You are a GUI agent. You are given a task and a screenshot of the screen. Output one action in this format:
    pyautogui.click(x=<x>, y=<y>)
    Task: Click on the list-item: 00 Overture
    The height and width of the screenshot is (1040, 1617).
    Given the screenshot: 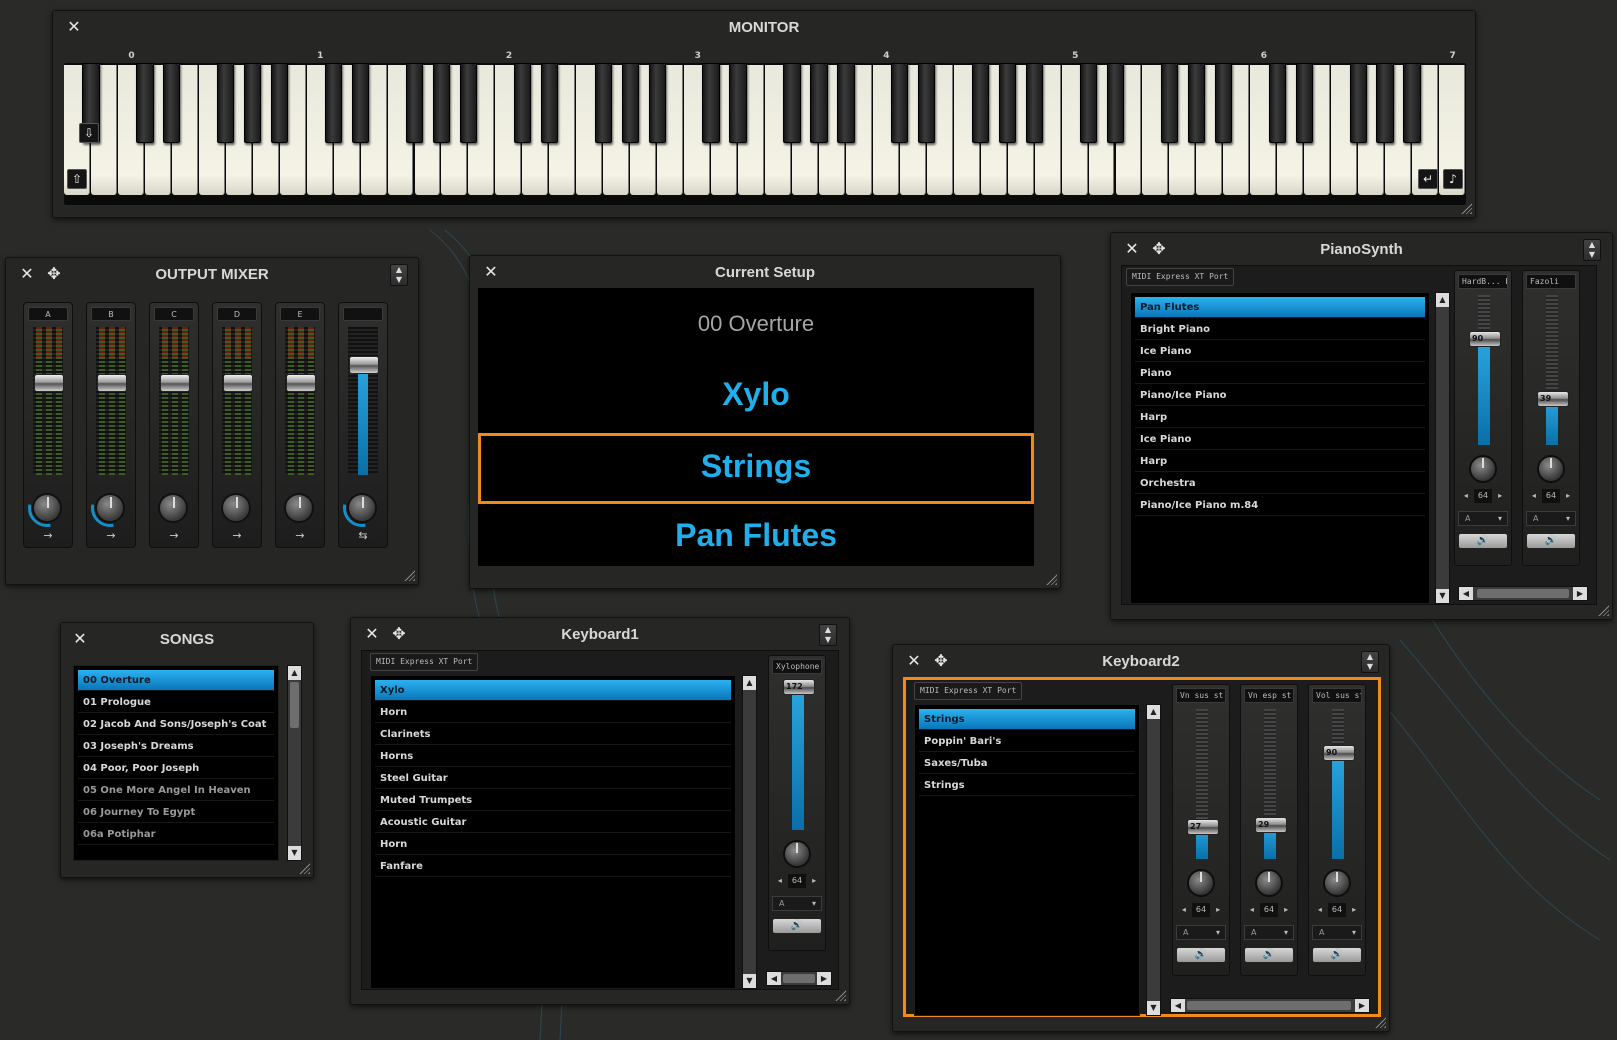 What is the action you would take?
    pyautogui.click(x=176, y=680)
    